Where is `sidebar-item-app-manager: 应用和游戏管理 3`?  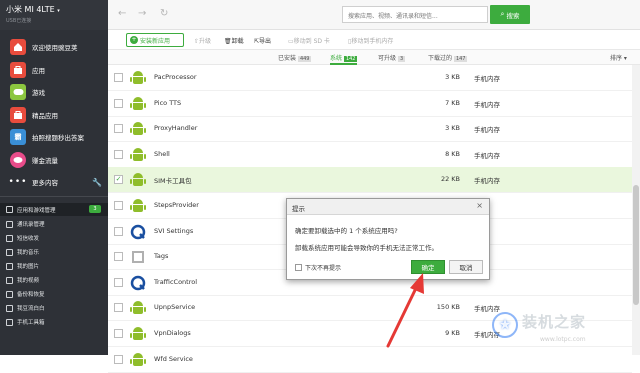
sidebar-item-app-manager: 应用和游戏管理 3 is located at coordinates (54, 209).